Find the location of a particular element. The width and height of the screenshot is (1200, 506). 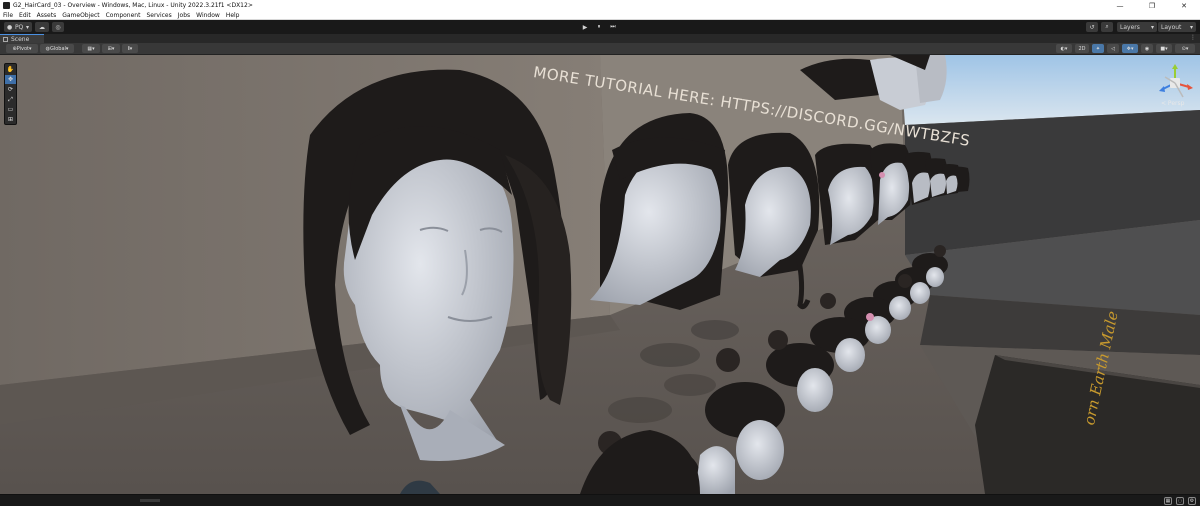

tools-palette: ✋ ✥ ⟳ ⤢ ▭ ⊞ is located at coordinates (10, 94).